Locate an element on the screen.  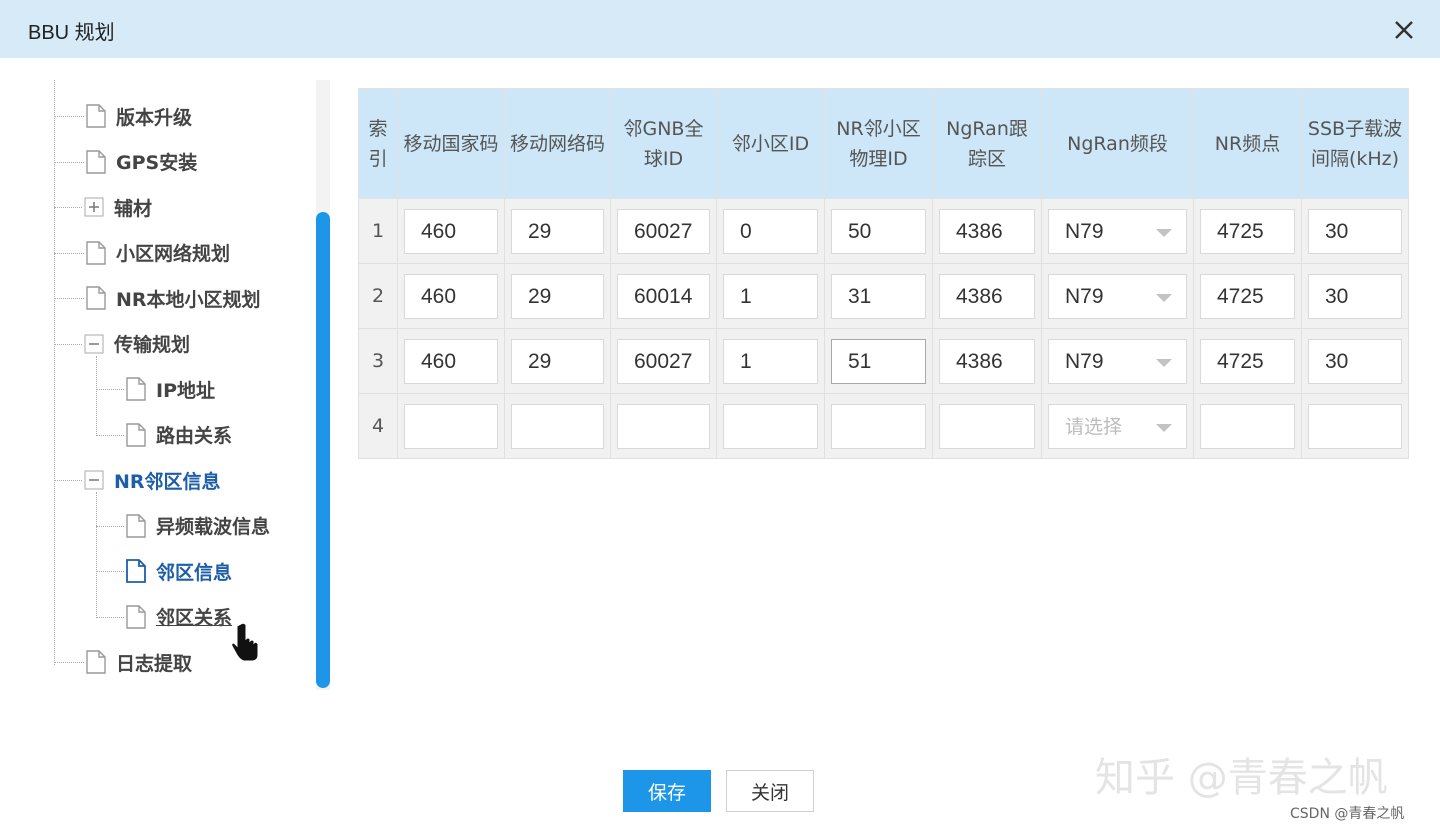
tree-item-邻区信息: 邻区信息 is located at coordinates (179, 571).